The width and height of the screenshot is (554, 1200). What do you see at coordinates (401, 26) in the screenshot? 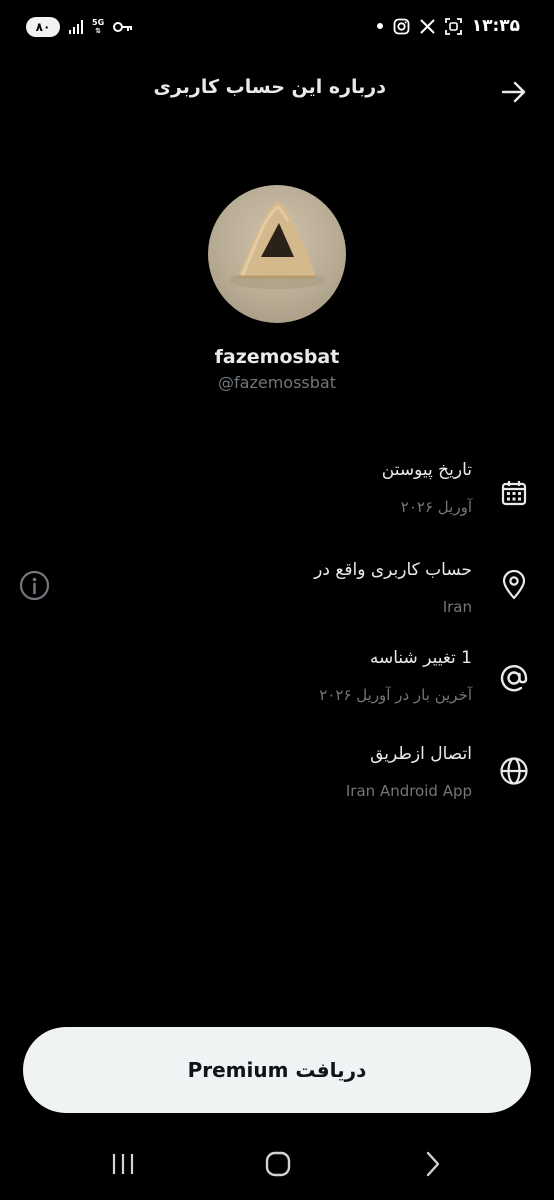
I see `instagram-icon` at bounding box center [401, 26].